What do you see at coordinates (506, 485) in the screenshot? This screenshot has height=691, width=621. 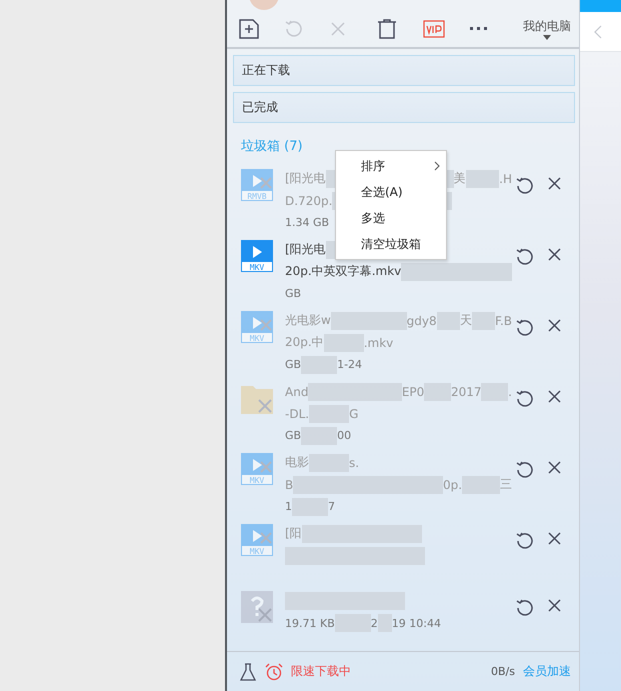 I see `file-name-text: 三` at bounding box center [506, 485].